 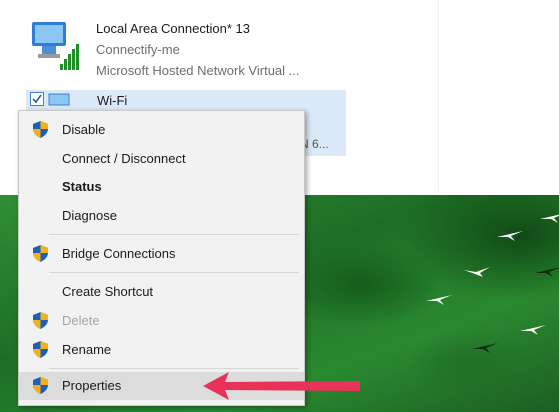 What do you see at coordinates (82, 186) in the screenshot?
I see `menu-item-label: Status` at bounding box center [82, 186].